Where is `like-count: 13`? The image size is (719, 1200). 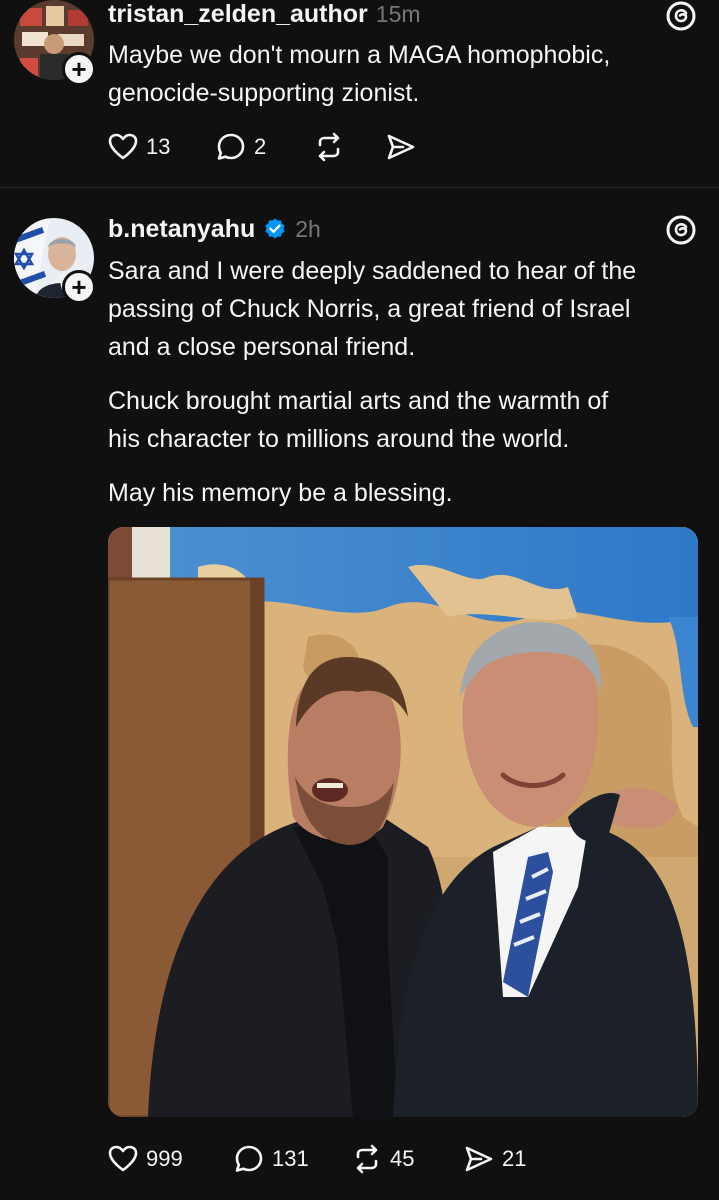
like-count: 13 is located at coordinates (158, 146).